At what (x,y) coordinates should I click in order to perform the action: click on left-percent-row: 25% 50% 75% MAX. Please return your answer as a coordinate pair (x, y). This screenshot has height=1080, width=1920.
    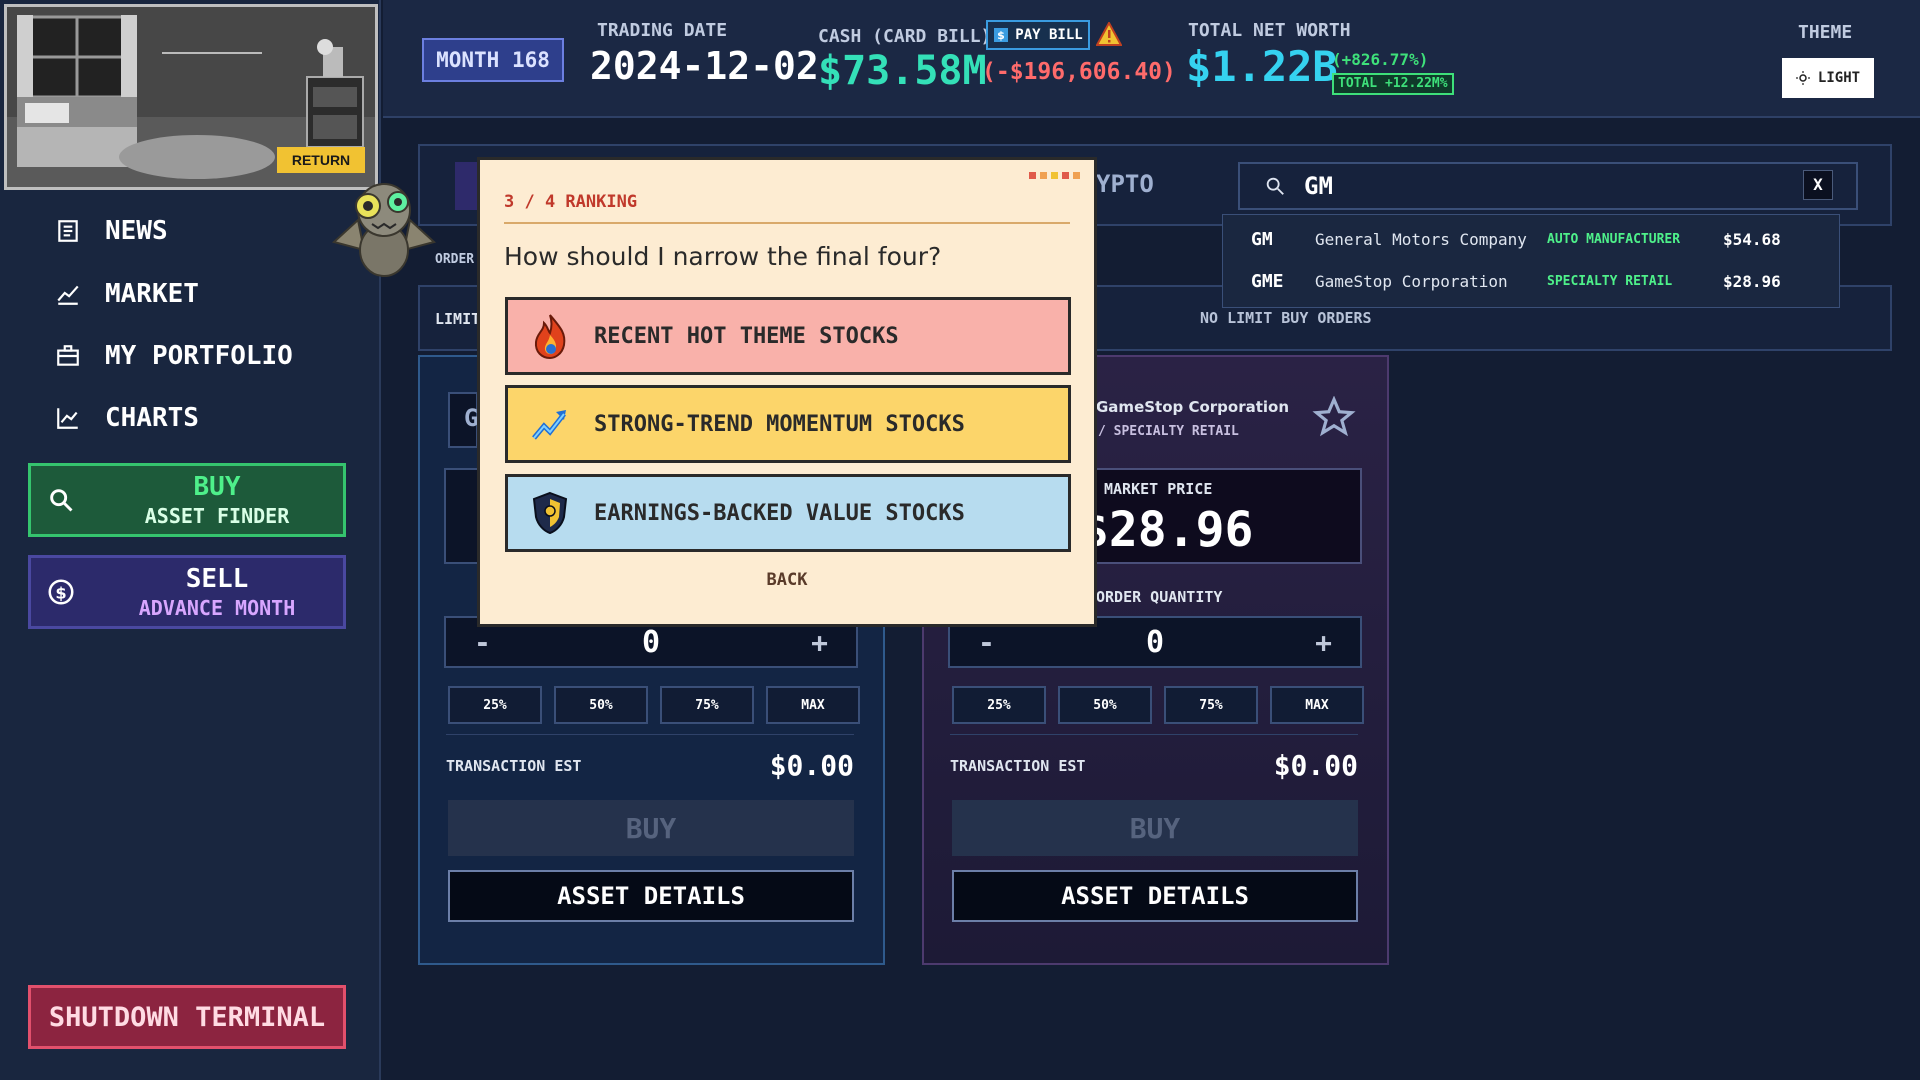
    Looking at the image, I should click on (654, 705).